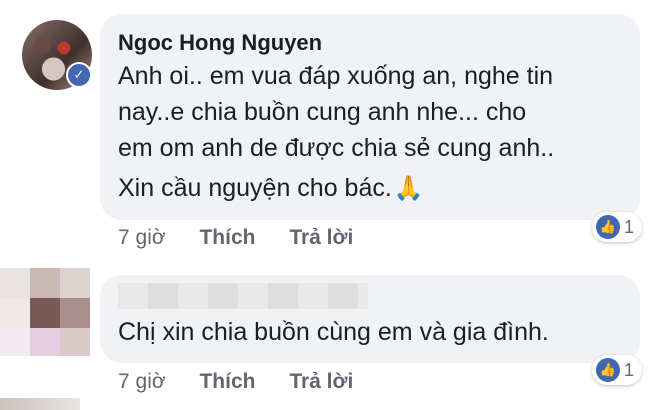  Describe the element at coordinates (322, 112) in the screenshot. I see `comment-text-line: nay..e chia buồn cung anh nhe... cho` at that location.